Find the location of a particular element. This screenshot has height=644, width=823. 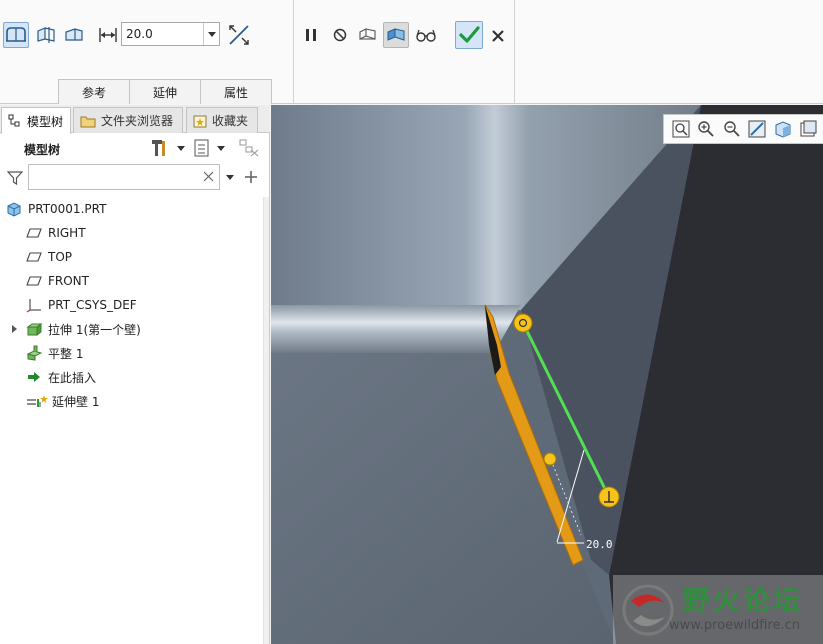

filter-icon is located at coordinates (15, 179).